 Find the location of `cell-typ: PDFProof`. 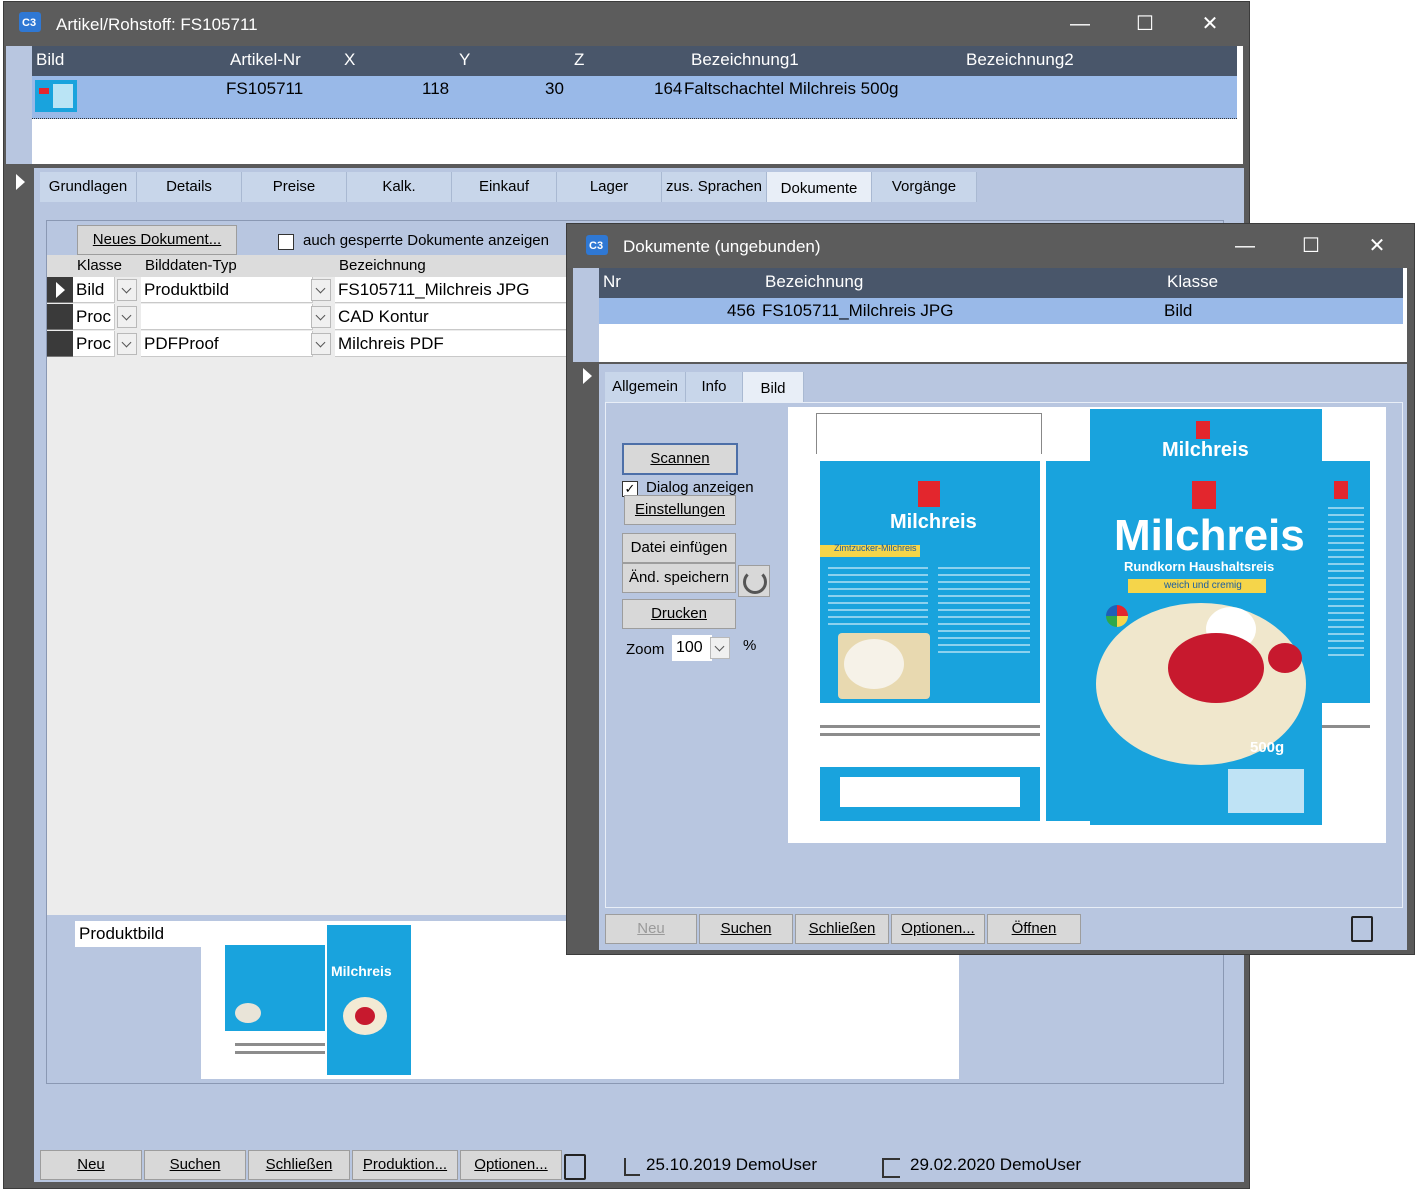

cell-typ: PDFProof is located at coordinates (227, 344).